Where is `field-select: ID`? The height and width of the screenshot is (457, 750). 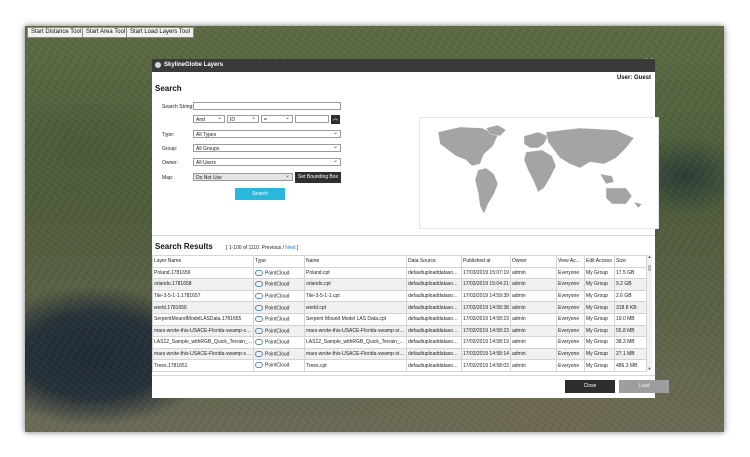
field-select: ID is located at coordinates (243, 118).